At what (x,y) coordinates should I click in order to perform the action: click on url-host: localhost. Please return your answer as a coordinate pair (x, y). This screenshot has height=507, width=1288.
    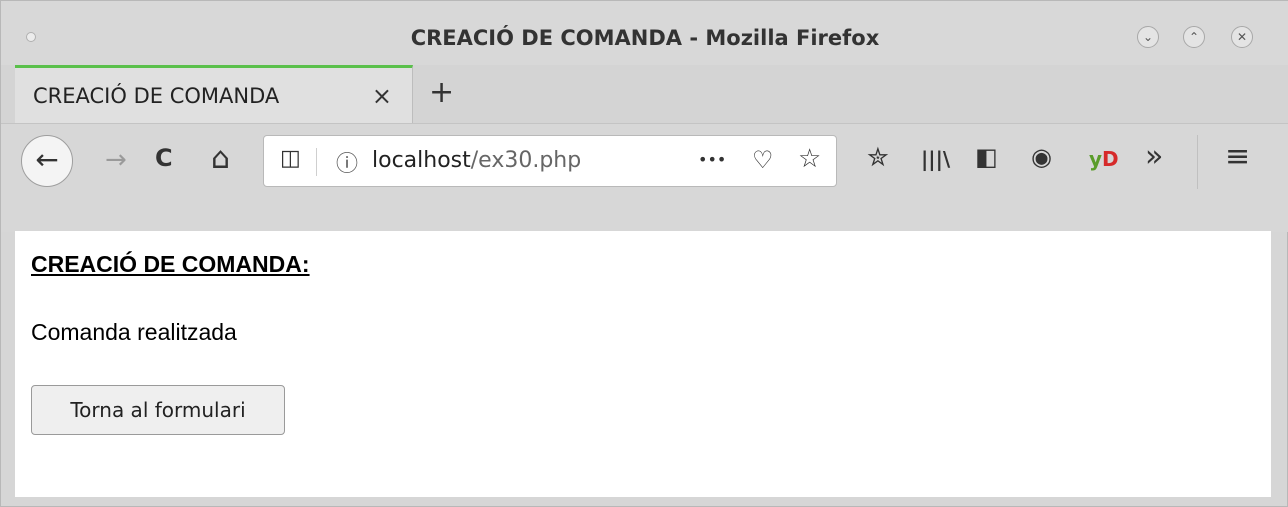
    Looking at the image, I should click on (421, 160).